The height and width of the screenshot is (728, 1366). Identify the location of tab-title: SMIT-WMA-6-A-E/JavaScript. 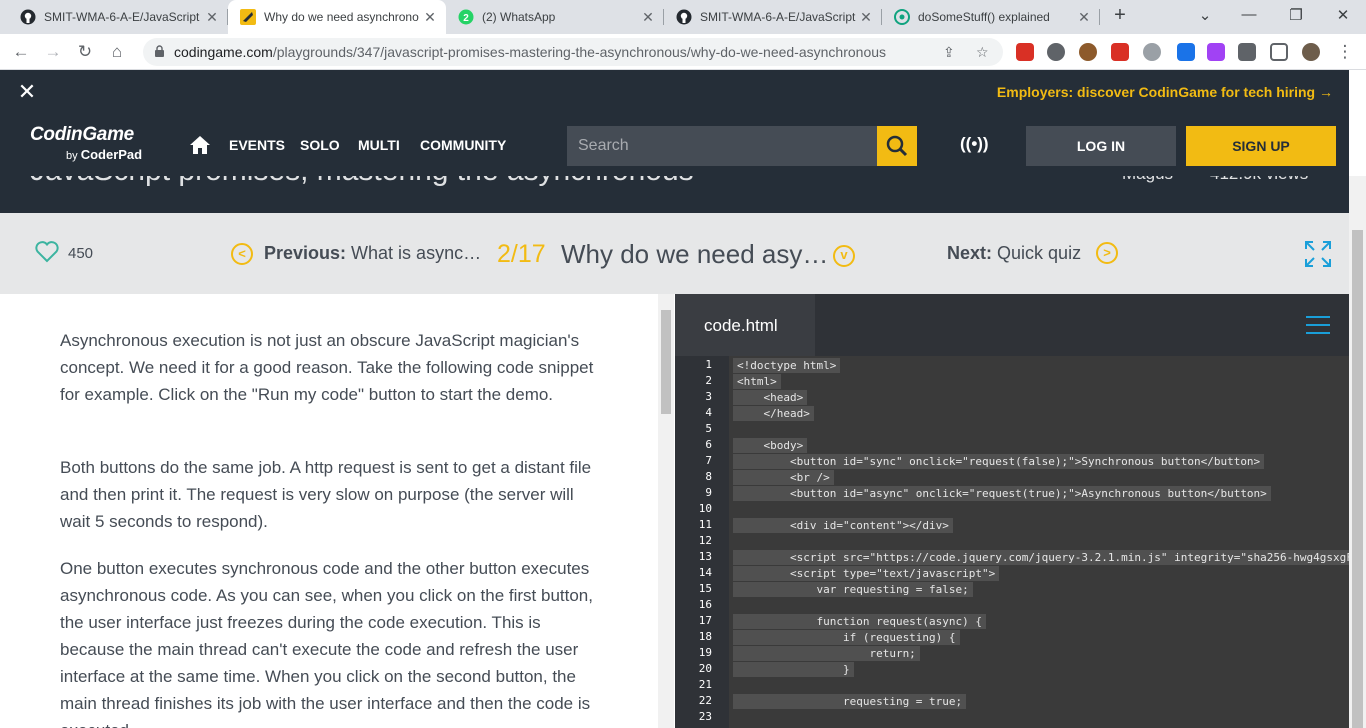
(122, 17).